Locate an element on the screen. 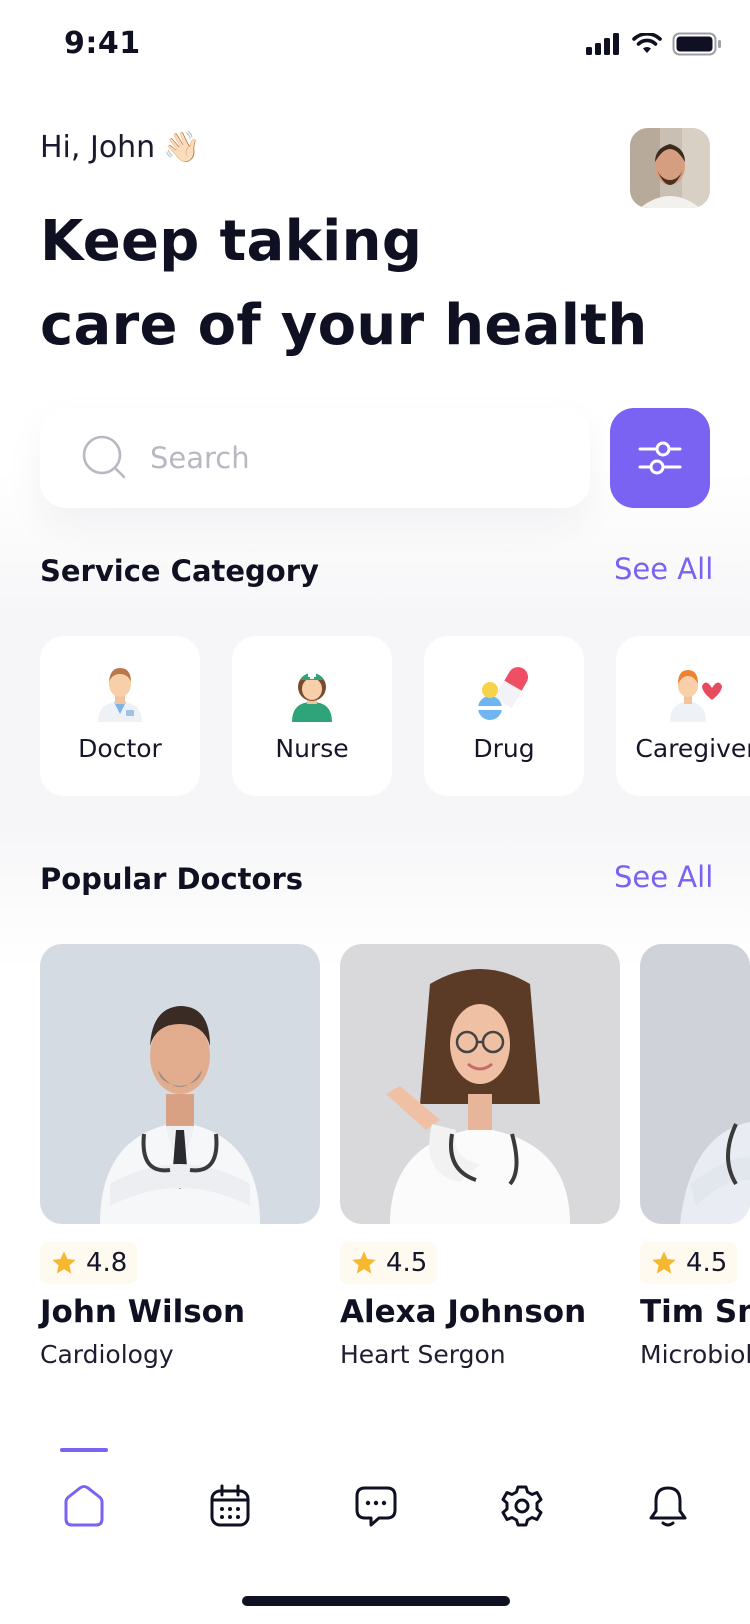  doctor-name: Tim Smith is located at coordinates (695, 1312).